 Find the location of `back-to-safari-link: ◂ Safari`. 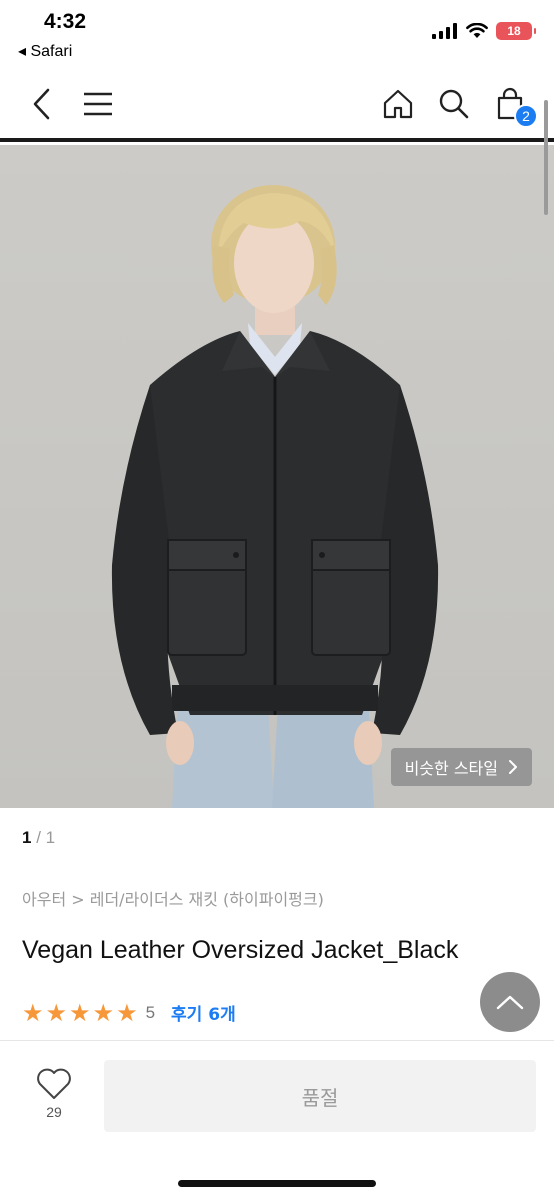

back-to-safari-link: ◂ Safari is located at coordinates (45, 51).